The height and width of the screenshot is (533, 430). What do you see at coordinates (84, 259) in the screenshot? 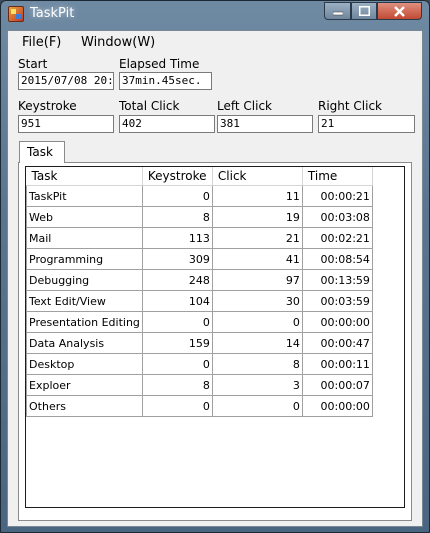
I see `task-cell: Programming` at bounding box center [84, 259].